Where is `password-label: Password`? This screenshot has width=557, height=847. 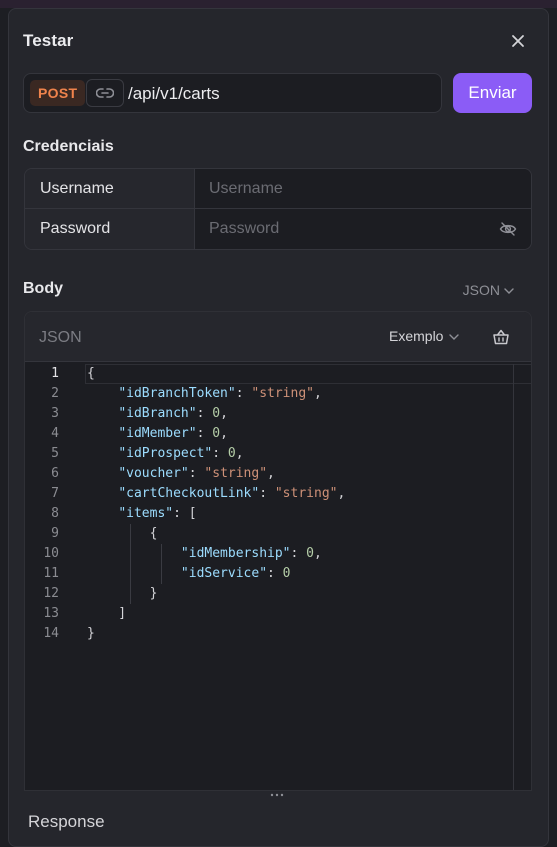 password-label: Password is located at coordinates (110, 229).